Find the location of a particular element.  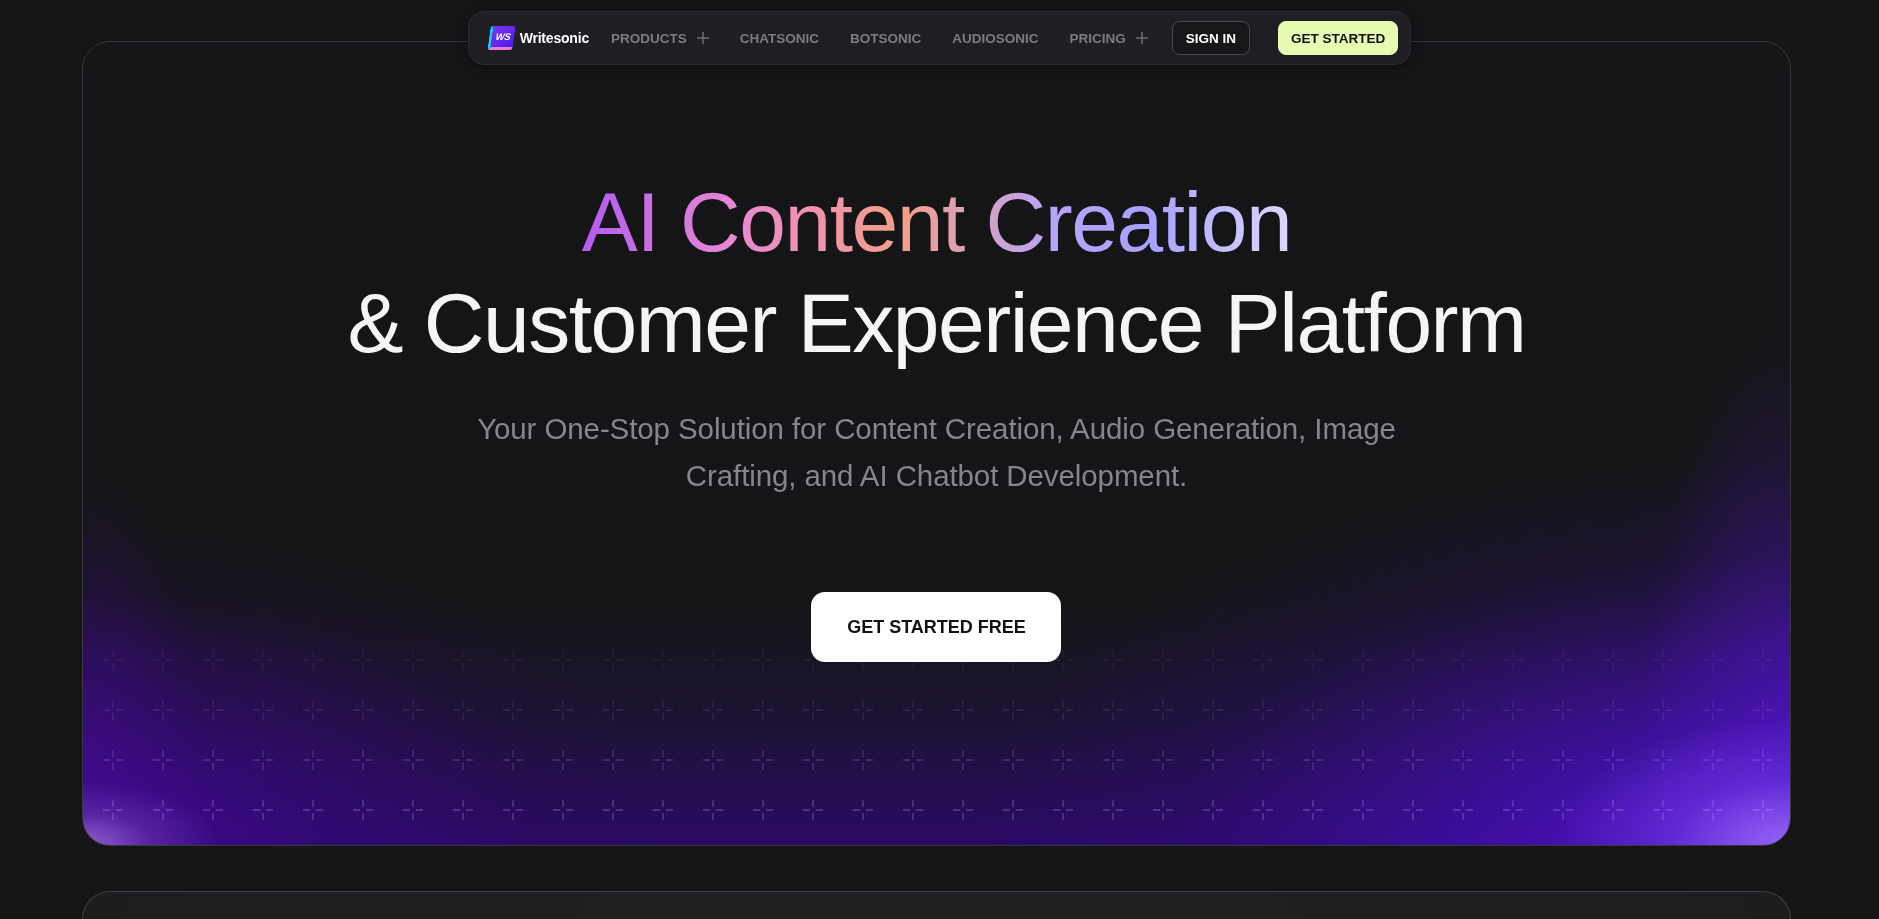

nav-button: SIGN IN is located at coordinates (1211, 38).